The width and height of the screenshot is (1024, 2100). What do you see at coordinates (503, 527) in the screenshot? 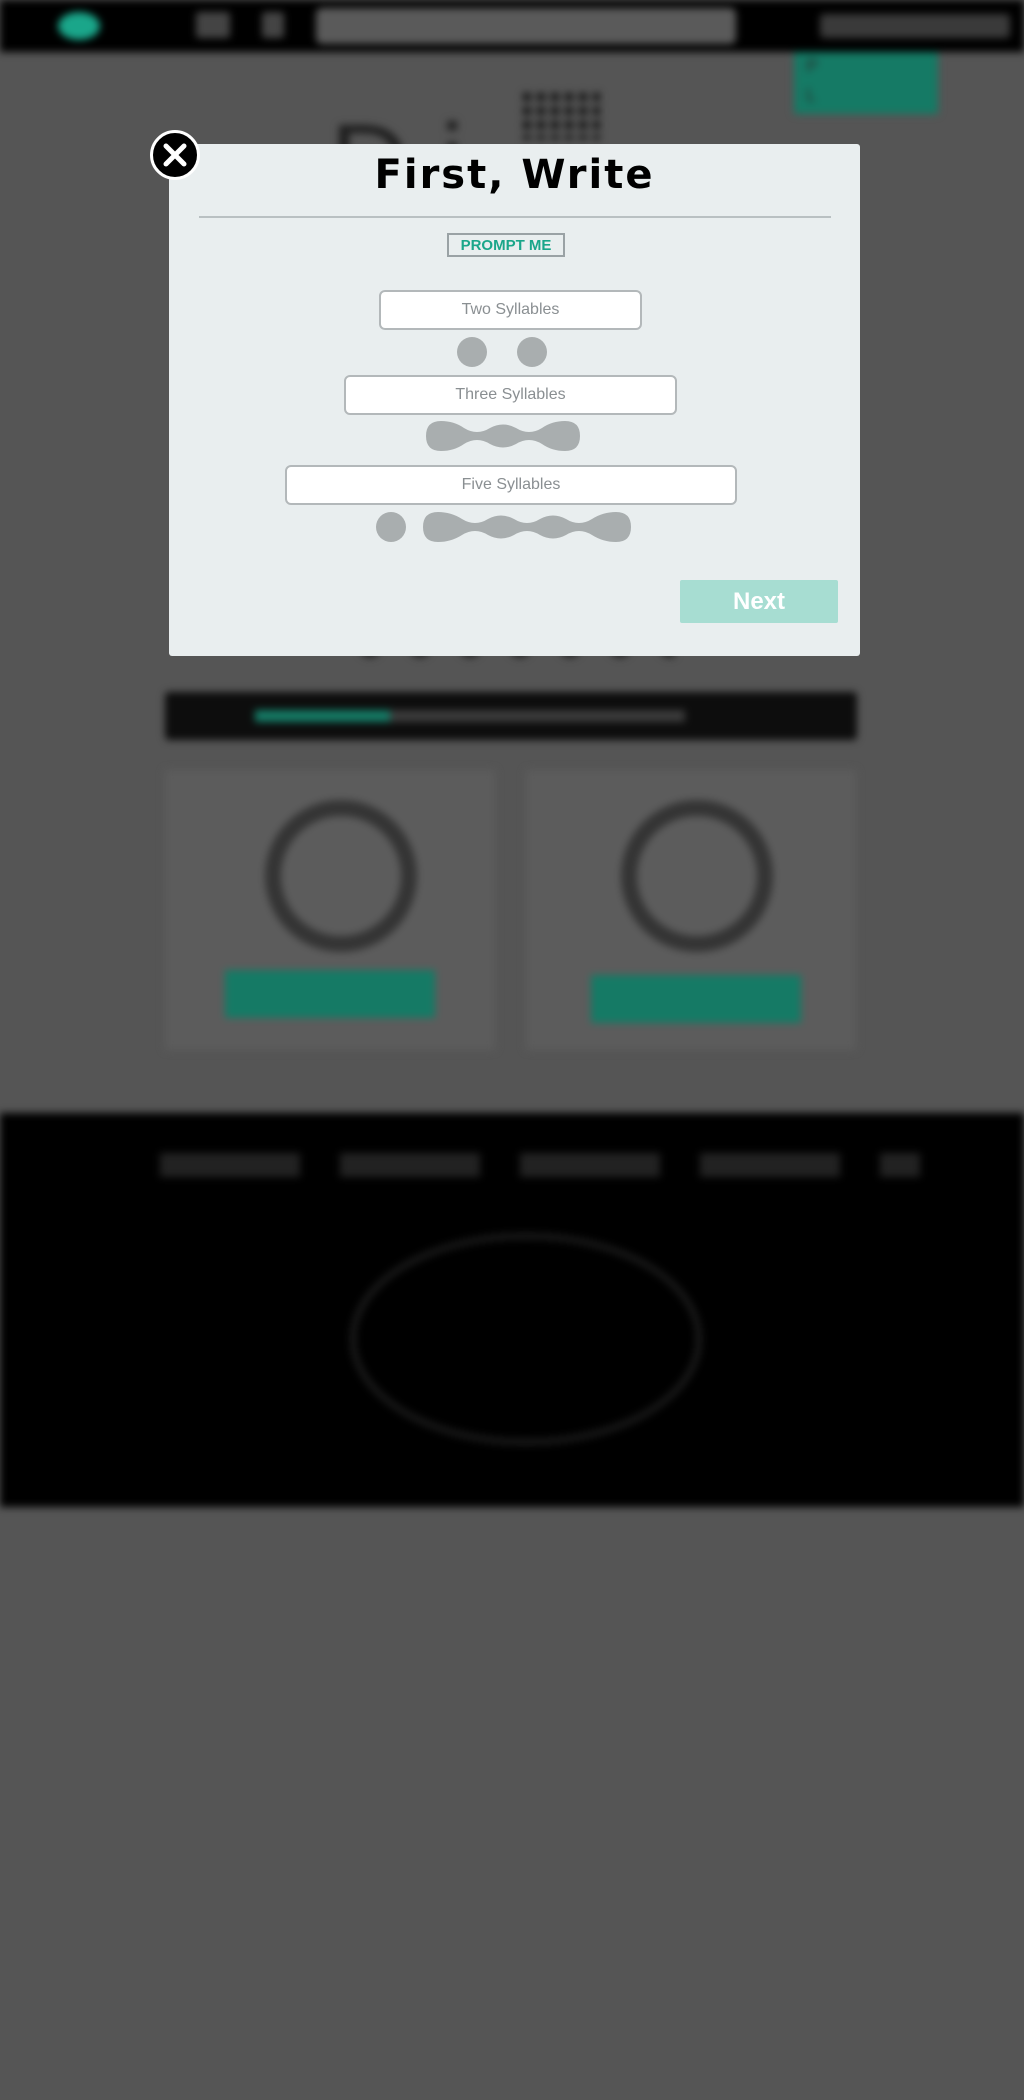
I see `five-syllable-marker` at bounding box center [503, 527].